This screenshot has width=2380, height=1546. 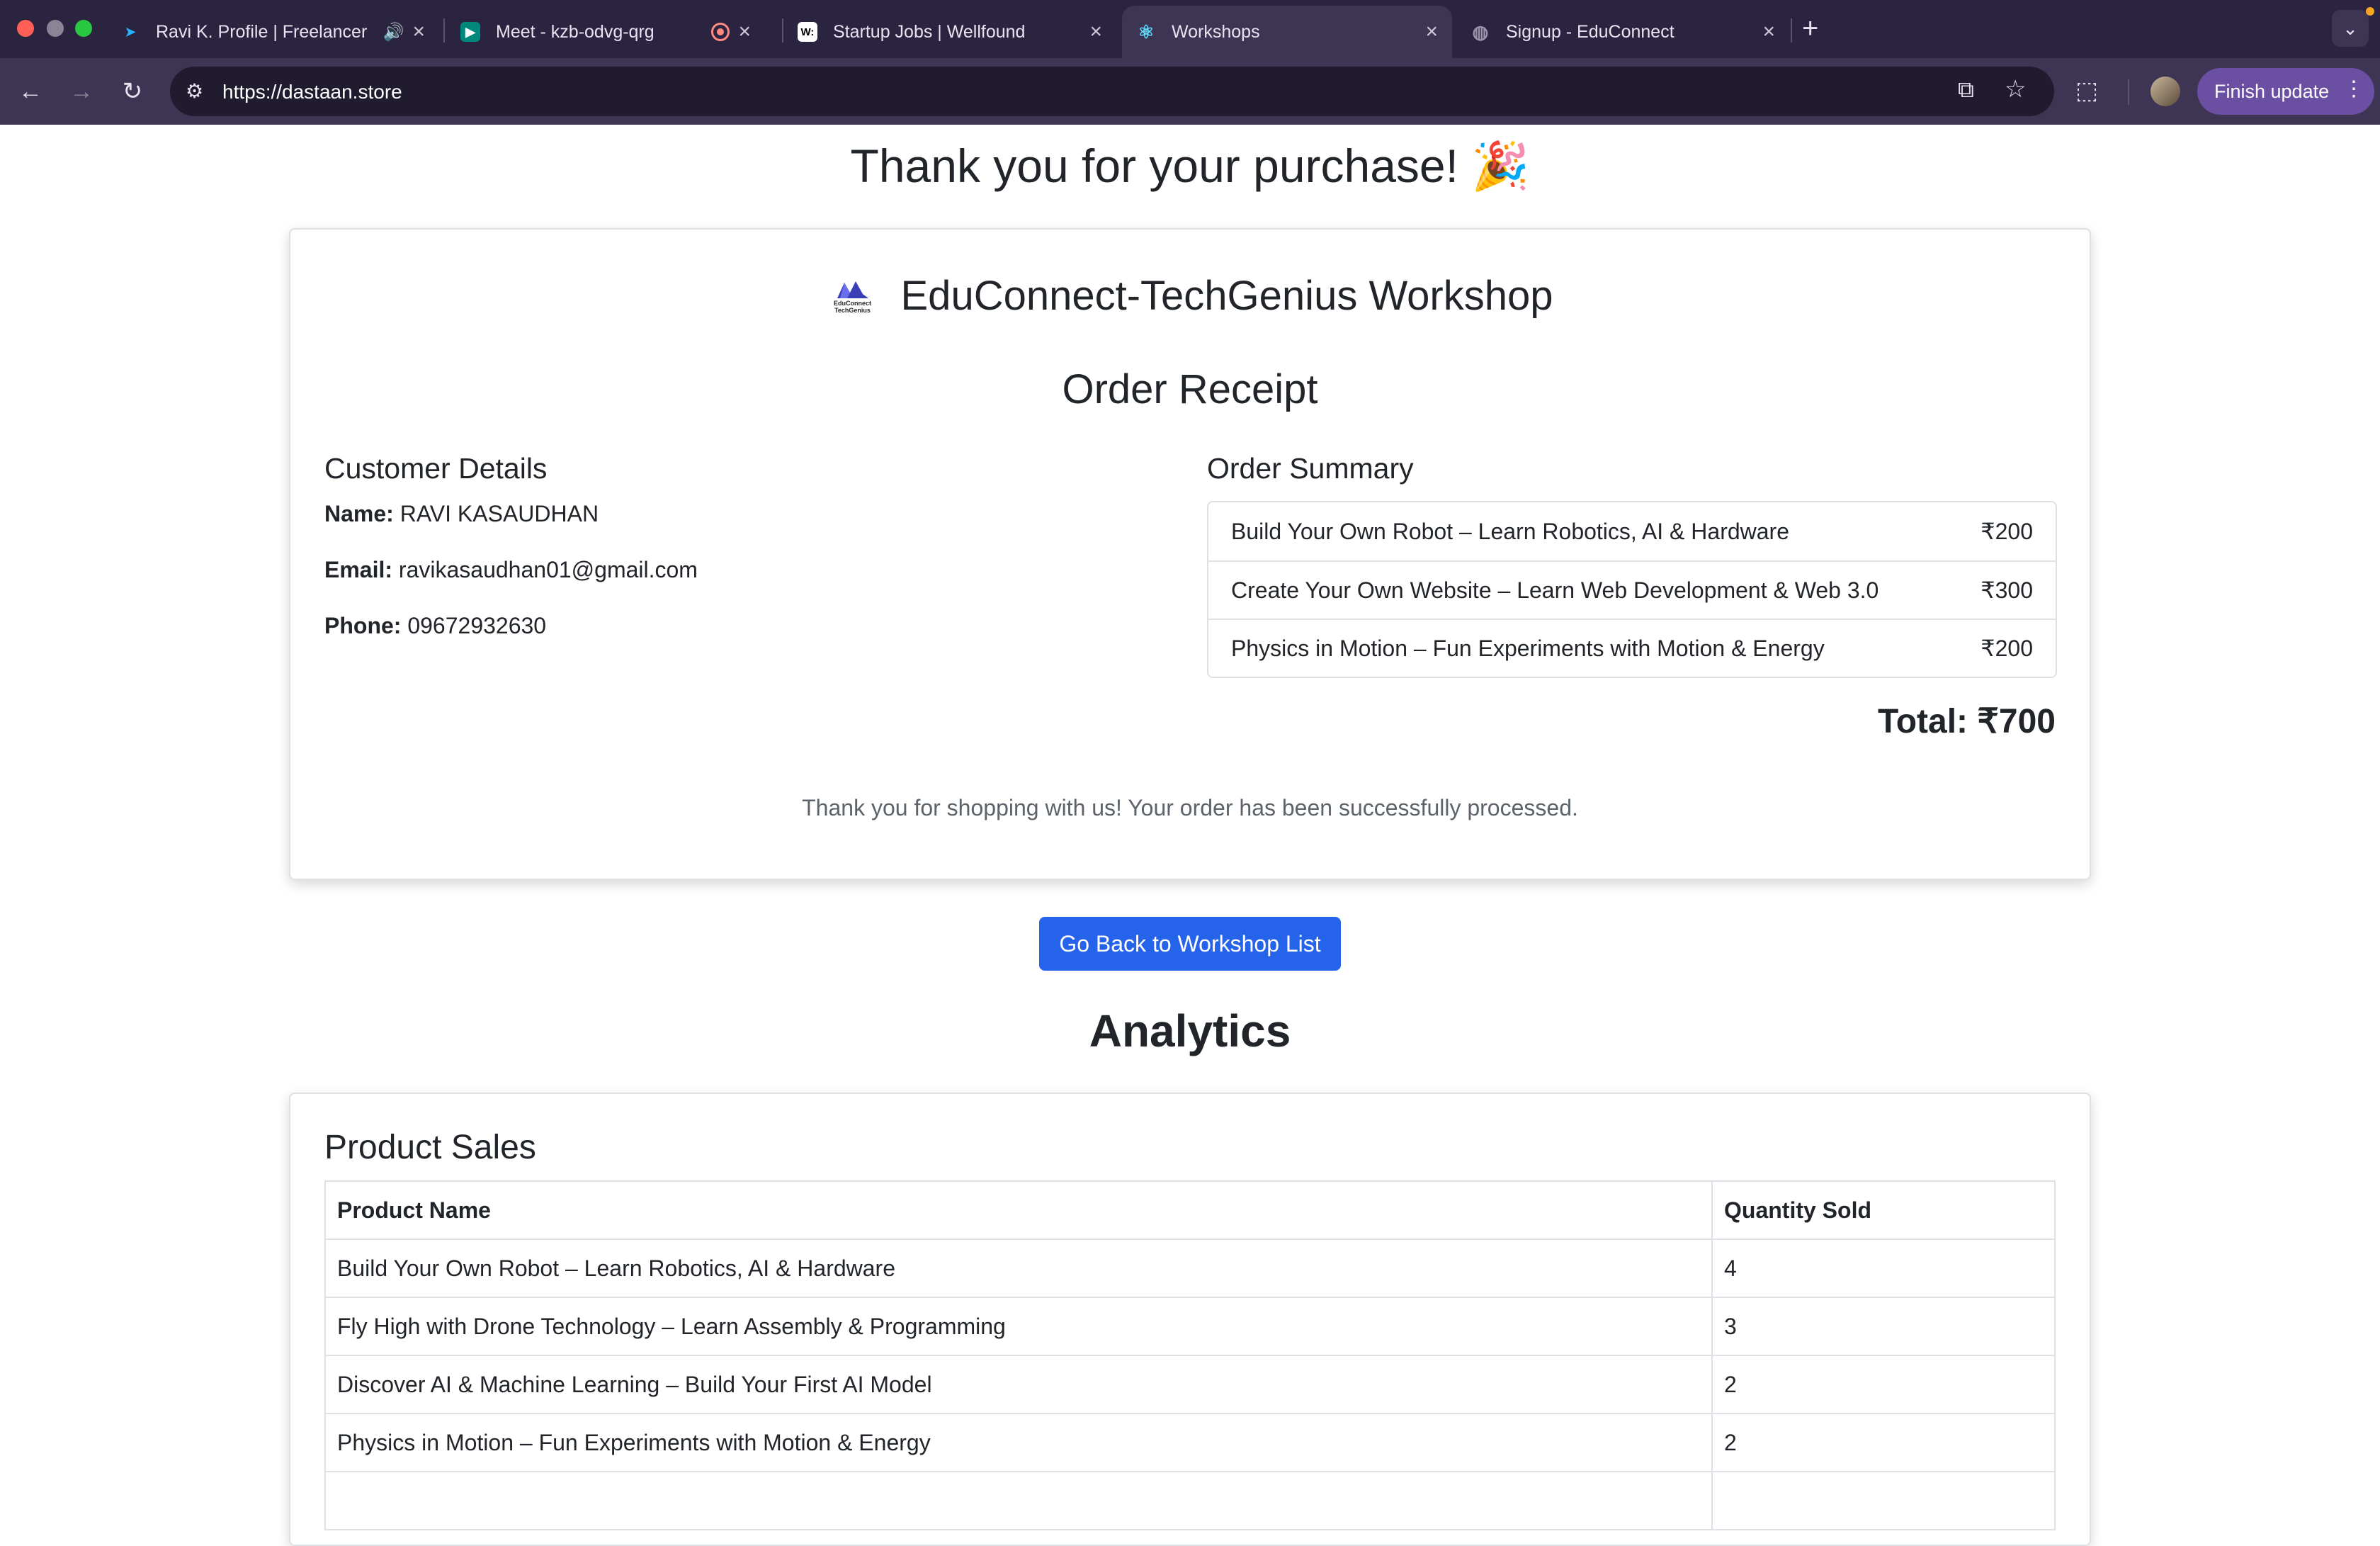 What do you see at coordinates (363, 625) in the screenshot?
I see `phone-label: Phone:` at bounding box center [363, 625].